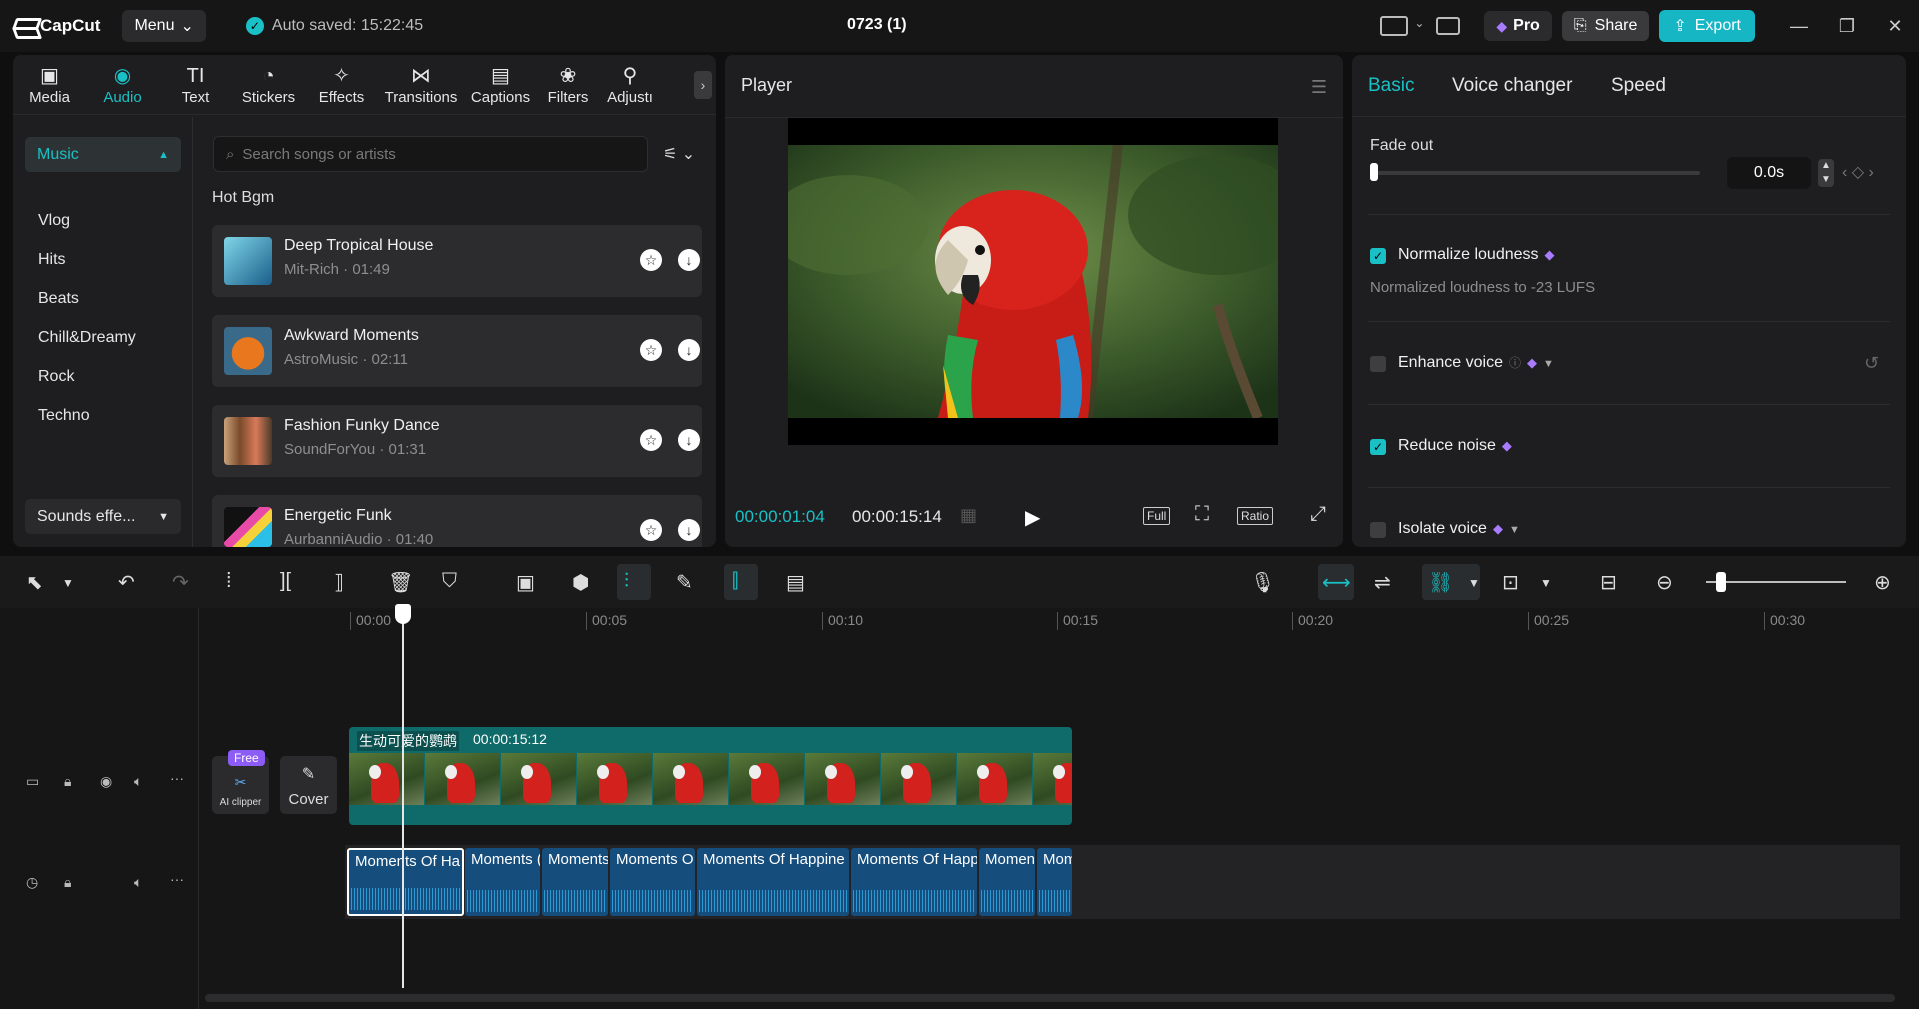 This screenshot has height=1009, width=1919. What do you see at coordinates (1515, 363) in the screenshot?
I see `help-icon: ⓘ` at bounding box center [1515, 363].